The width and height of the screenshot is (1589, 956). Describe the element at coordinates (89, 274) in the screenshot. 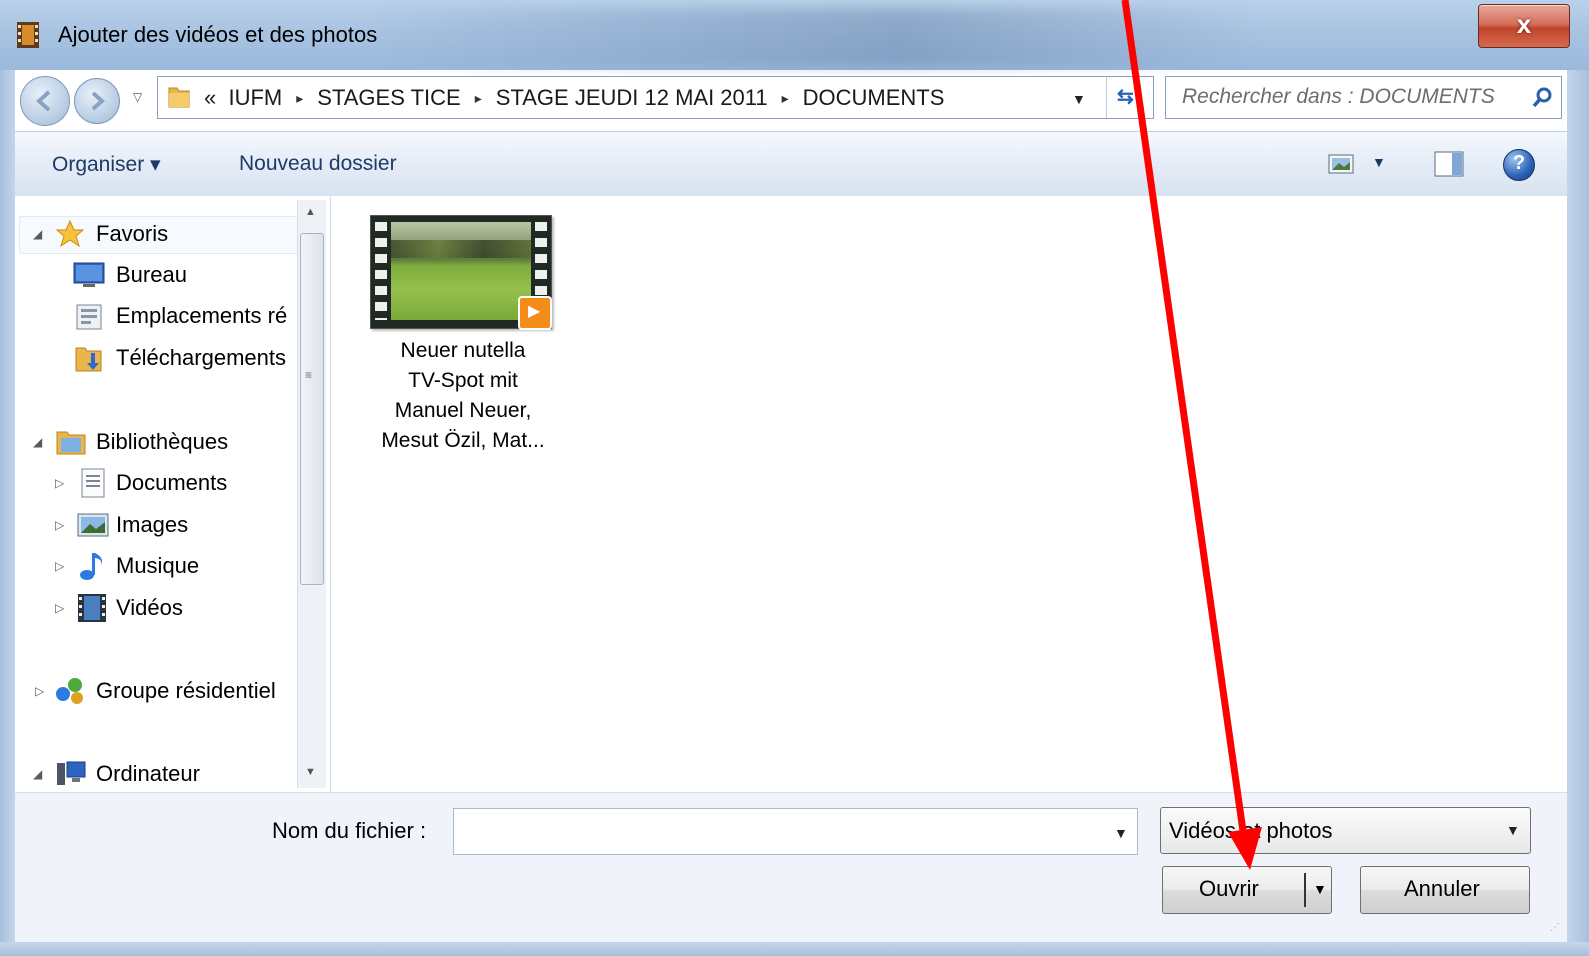

I see `desktop-icon` at that location.